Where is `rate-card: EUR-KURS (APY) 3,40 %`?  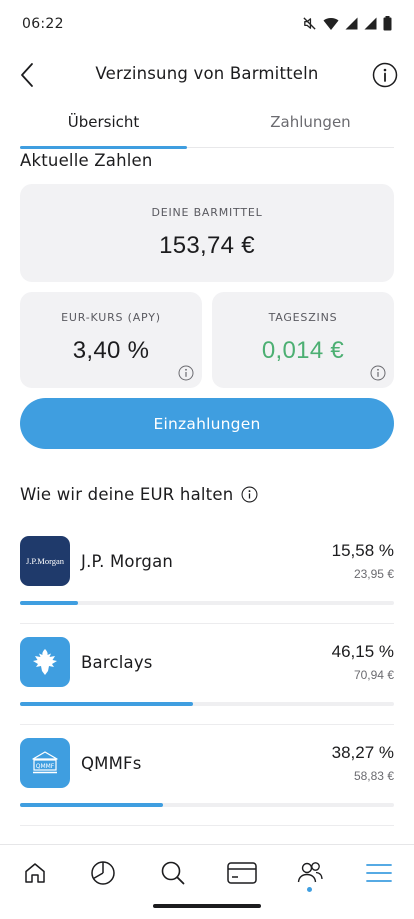 rate-card: EUR-KURS (APY) 3,40 % is located at coordinates (111, 340).